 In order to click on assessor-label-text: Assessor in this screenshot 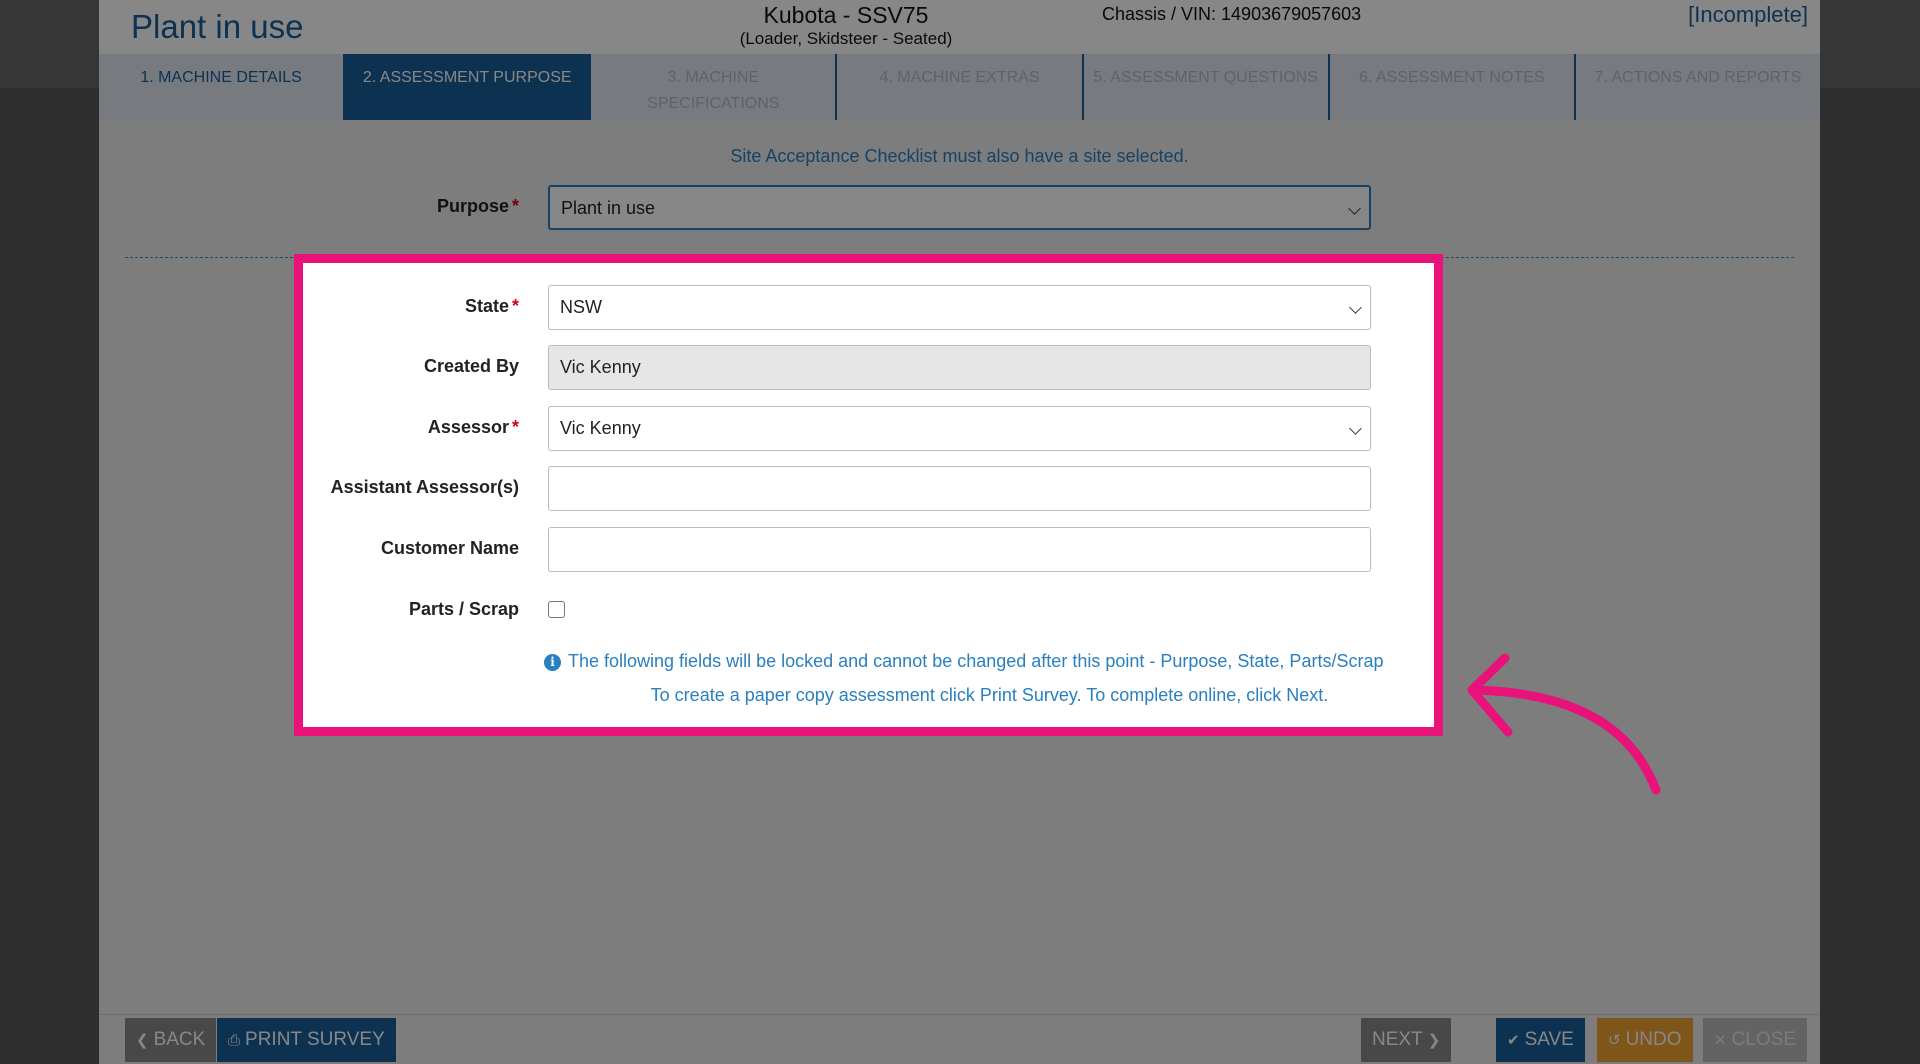, I will do `click(468, 427)`.